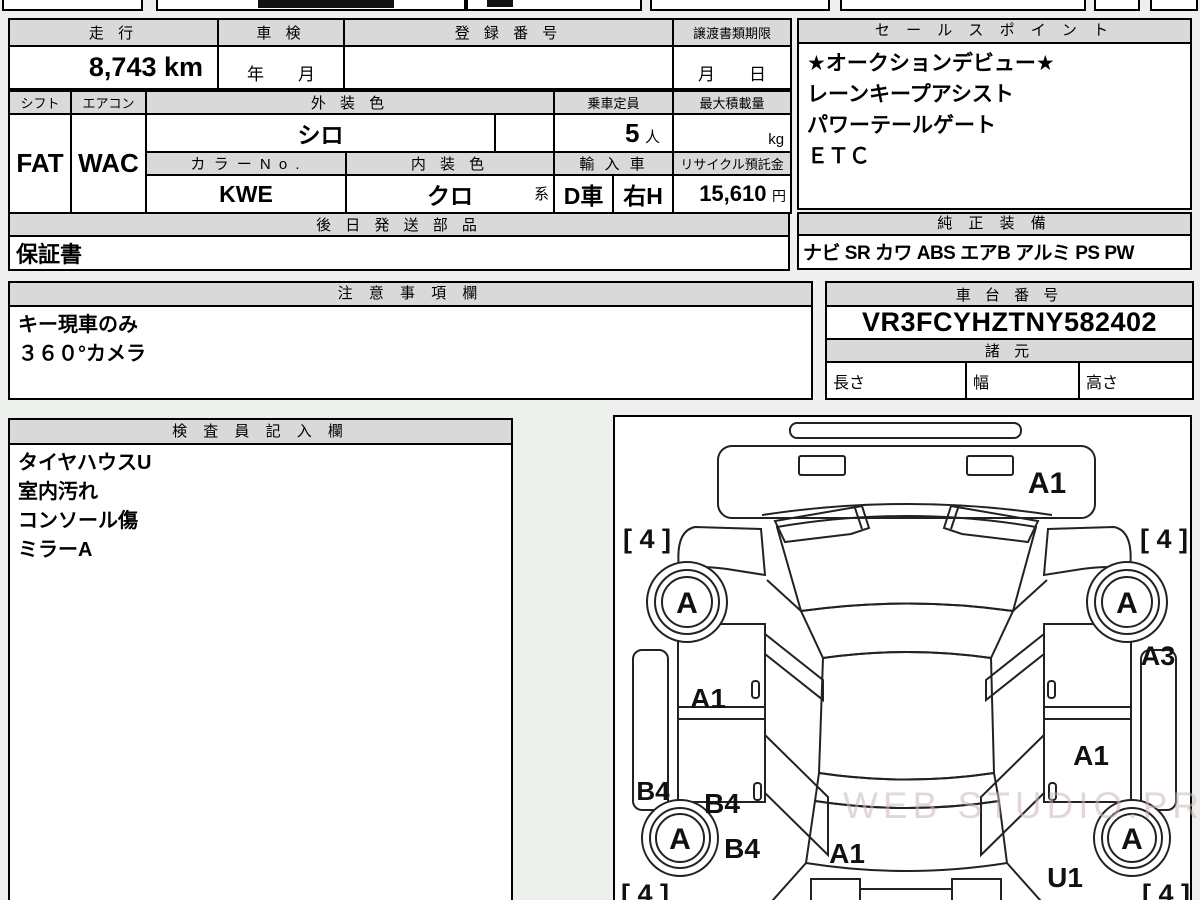 This screenshot has width=1200, height=900. What do you see at coordinates (410, 295) in the screenshot?
I see `notes-header: 注 意 事 項 欄` at bounding box center [410, 295].